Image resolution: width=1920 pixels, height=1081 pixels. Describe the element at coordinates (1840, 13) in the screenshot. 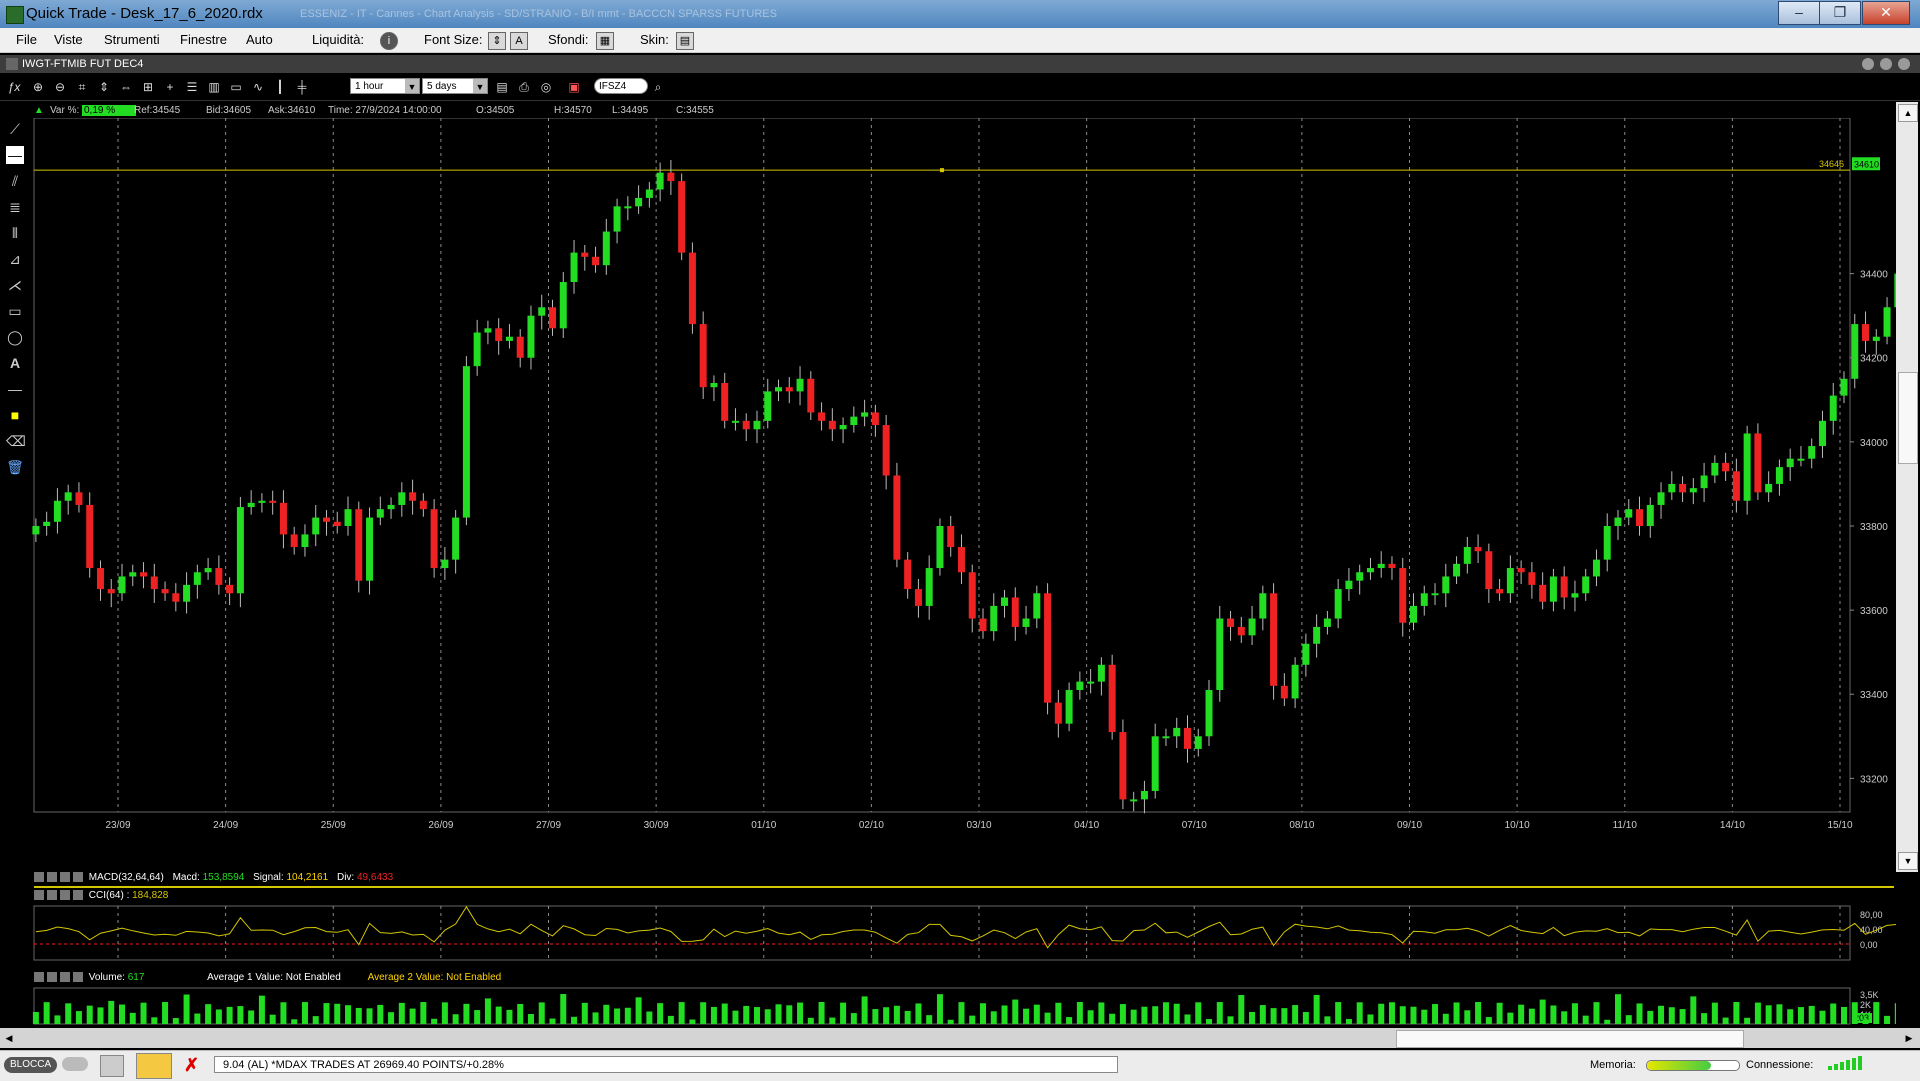

I see `maximize-button: ❐` at that location.